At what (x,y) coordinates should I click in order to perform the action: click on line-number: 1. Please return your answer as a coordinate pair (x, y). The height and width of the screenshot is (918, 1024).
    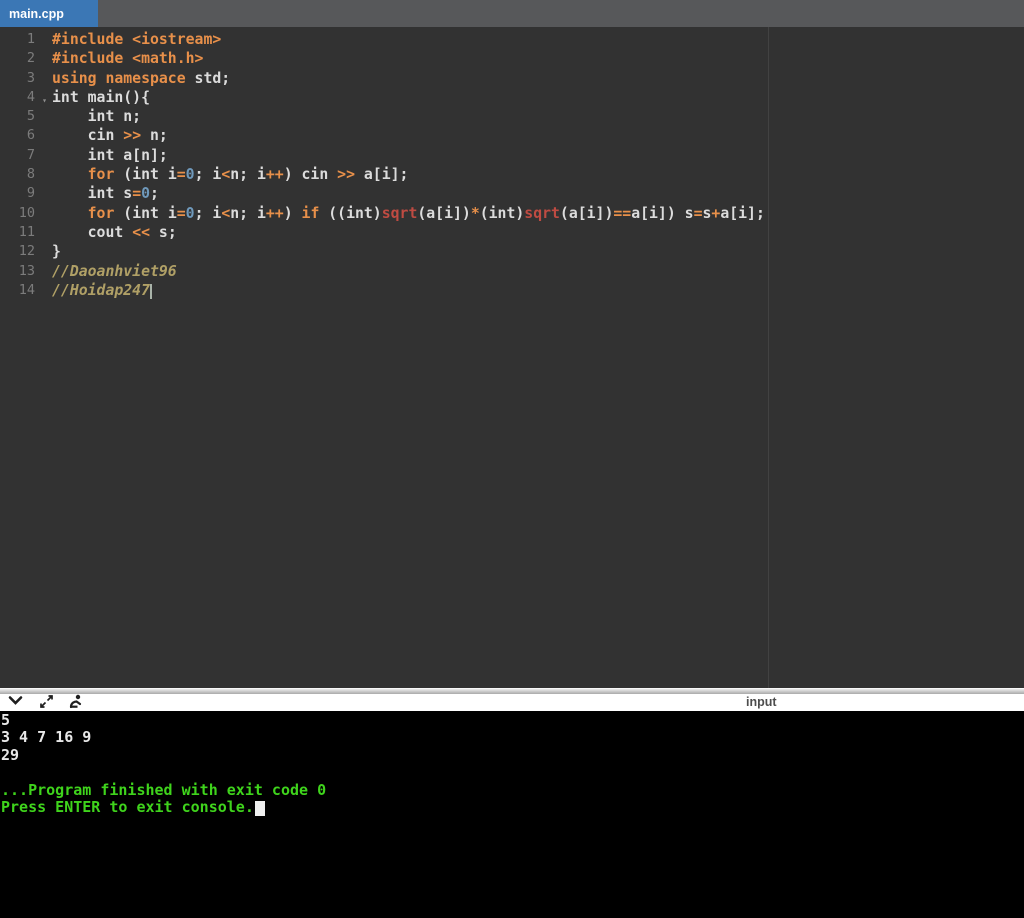
    Looking at the image, I should click on (30, 39).